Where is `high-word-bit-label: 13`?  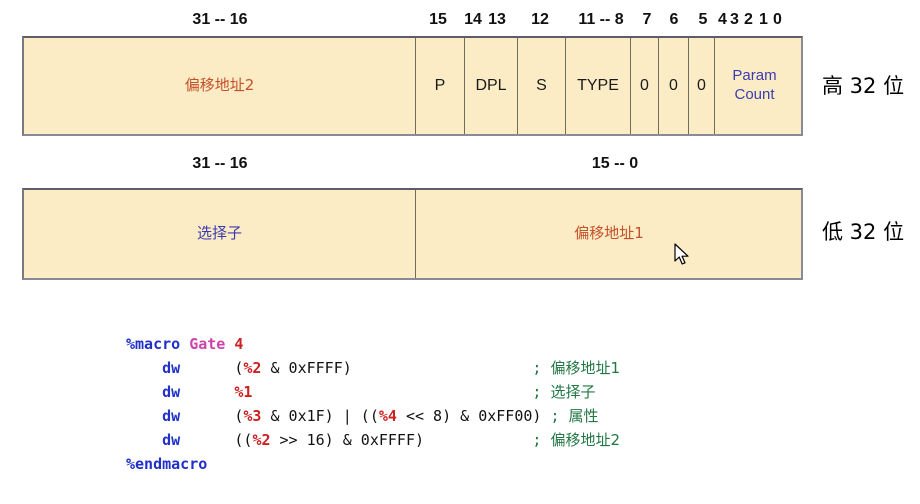
high-word-bit-label: 13 is located at coordinates (497, 19).